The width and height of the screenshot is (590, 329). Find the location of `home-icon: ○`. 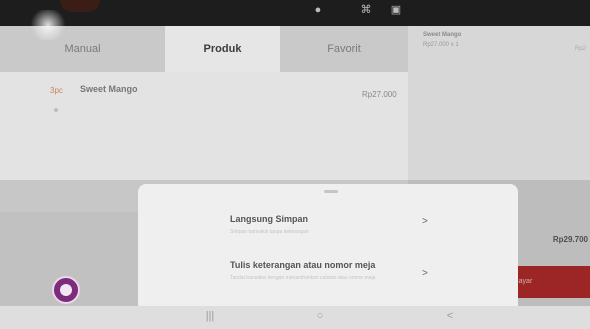

home-icon: ○ is located at coordinates (320, 316).